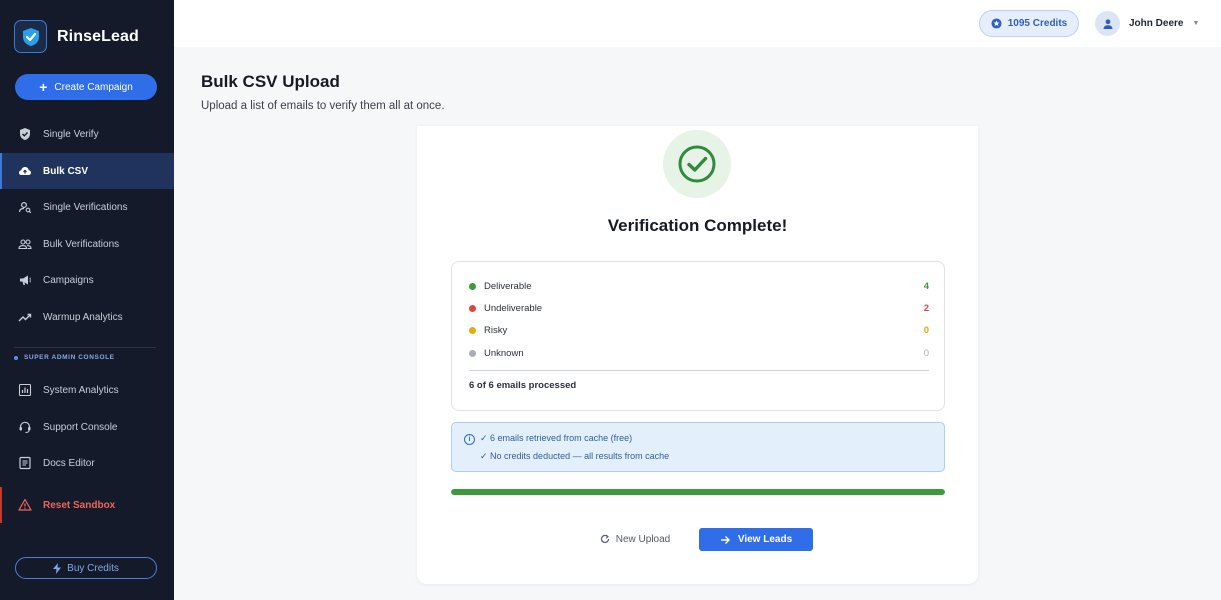 This screenshot has width=1221, height=600. What do you see at coordinates (25, 317) in the screenshot?
I see `trending-up-icon` at bounding box center [25, 317].